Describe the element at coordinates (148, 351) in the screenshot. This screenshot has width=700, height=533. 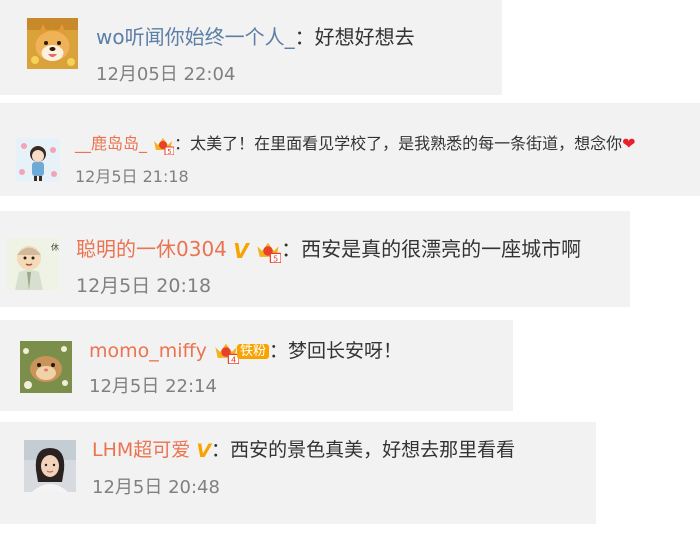
I see `username-link: momo_miffy` at that location.